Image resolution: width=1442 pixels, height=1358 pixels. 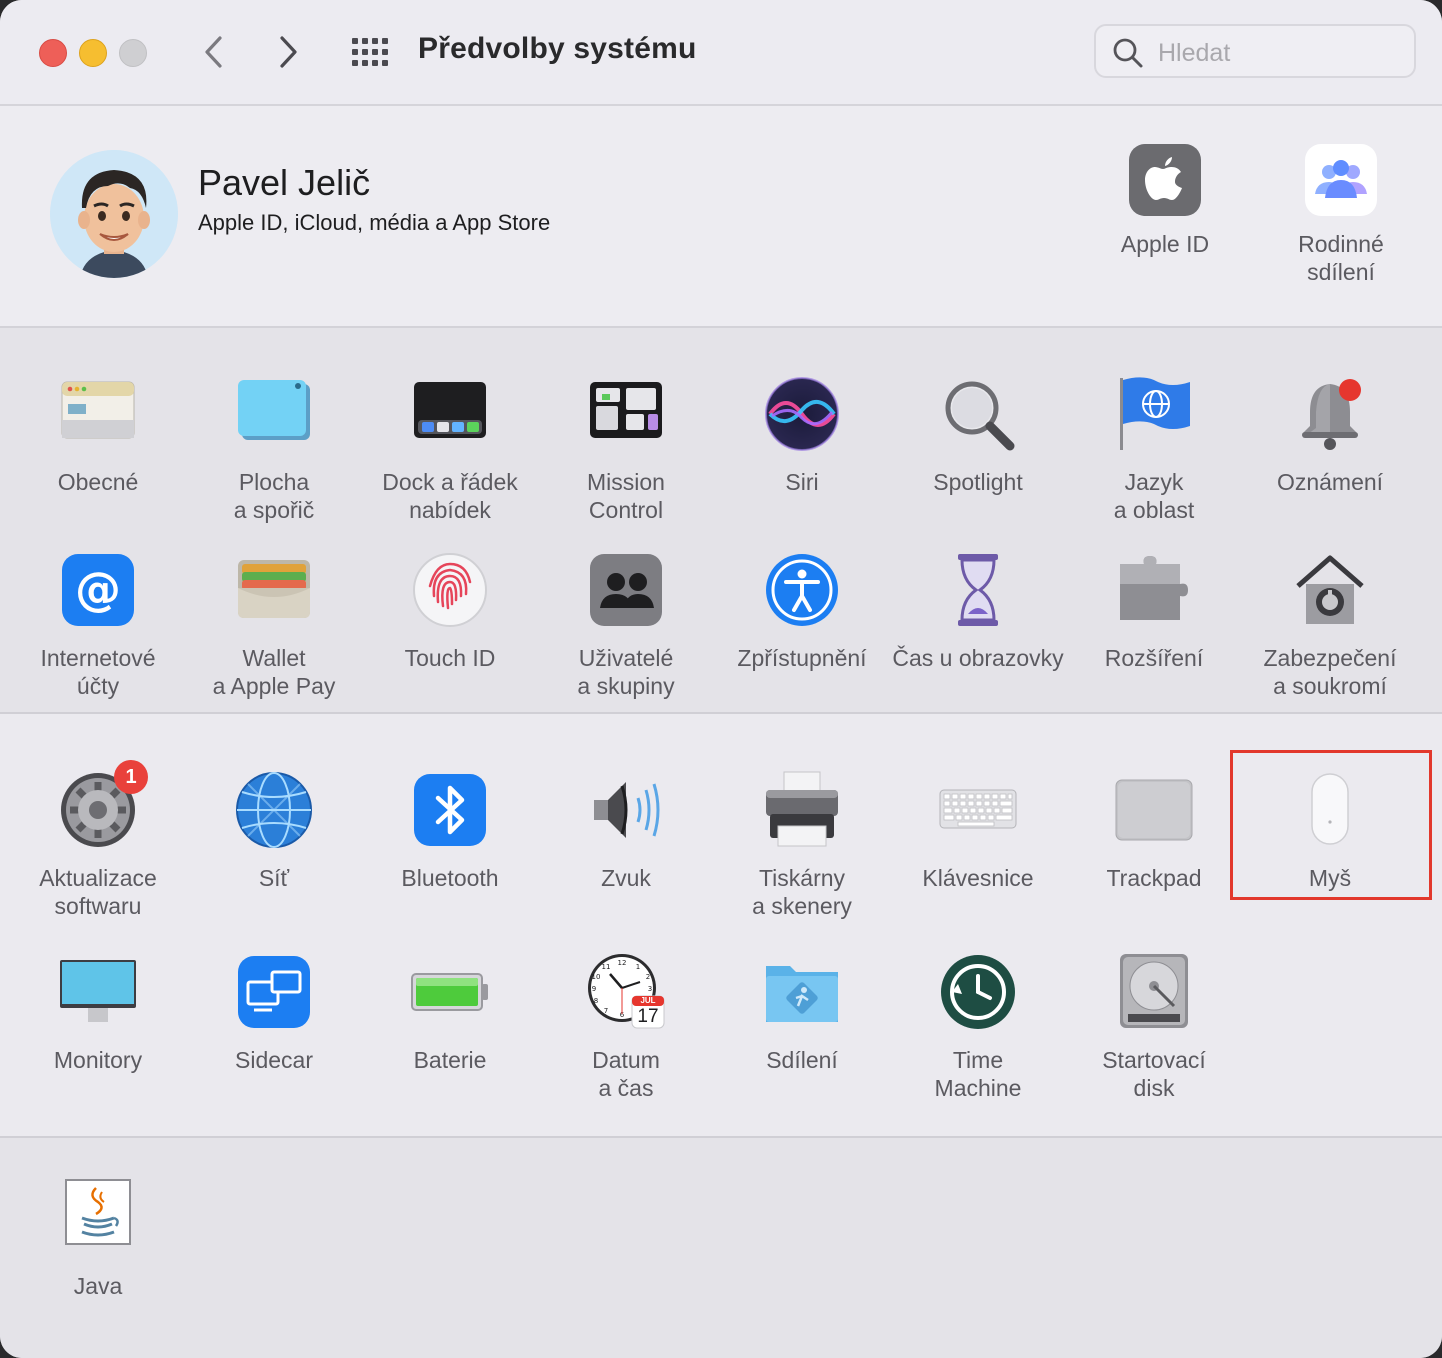 What do you see at coordinates (1154, 810) in the screenshot?
I see `trackpad-icon` at bounding box center [1154, 810].